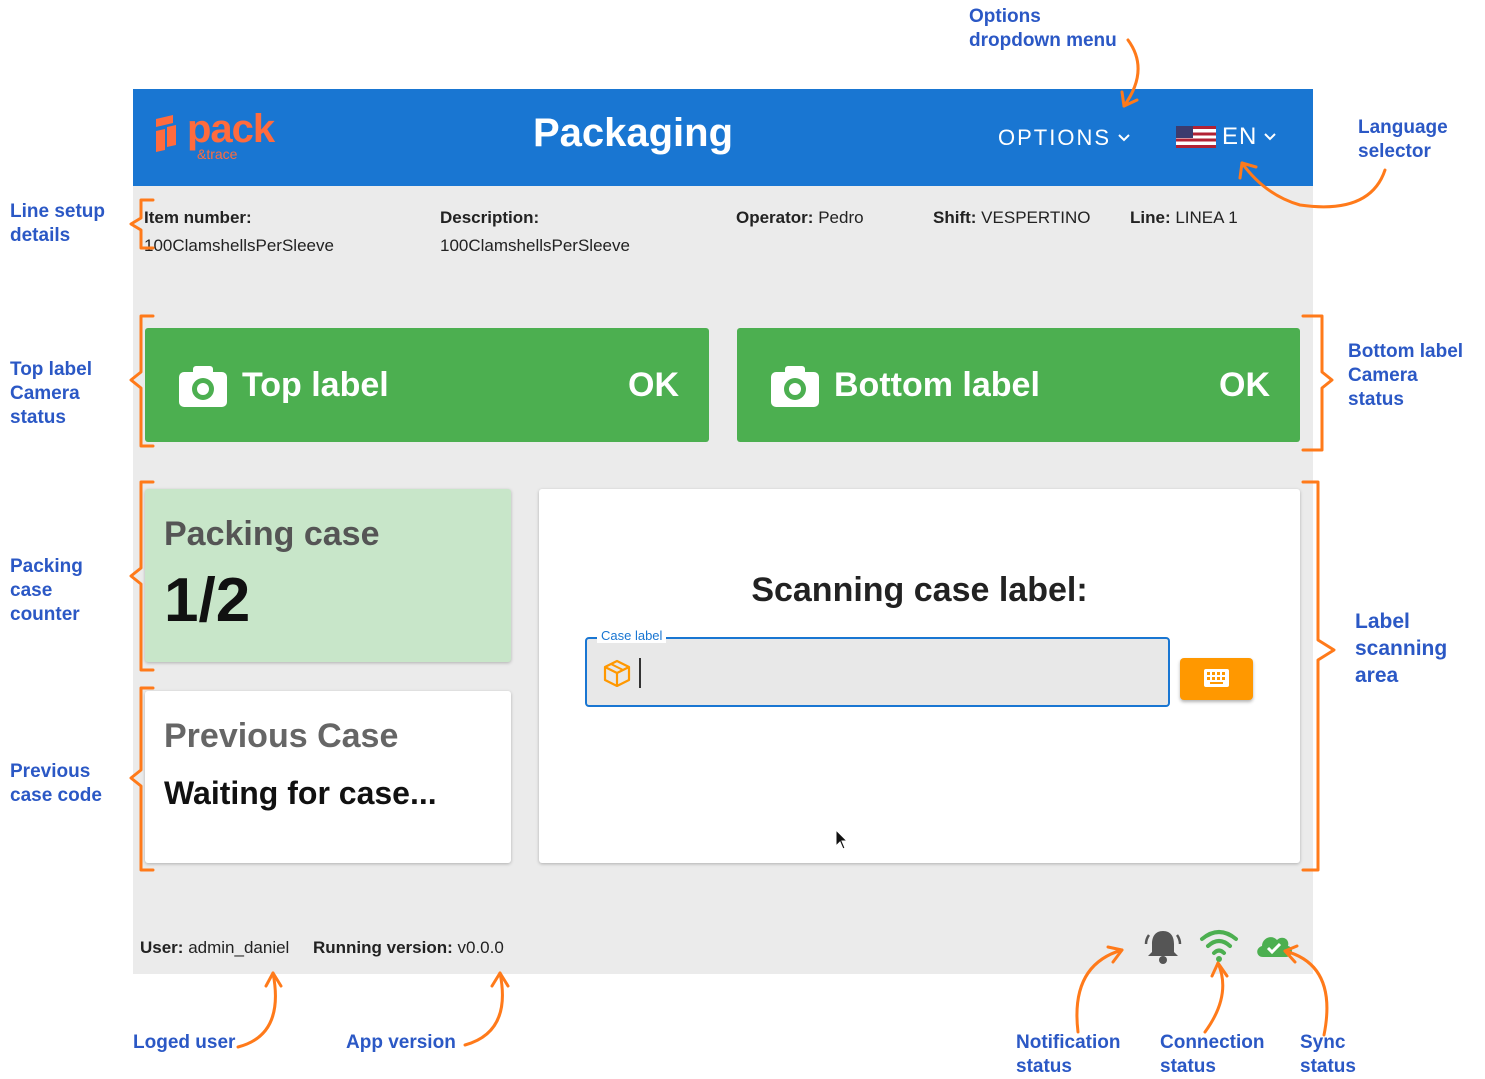 Image resolution: width=1485 pixels, height=1079 pixels. I want to click on annotation-options-menu: Options dropdown menu, so click(1043, 28).